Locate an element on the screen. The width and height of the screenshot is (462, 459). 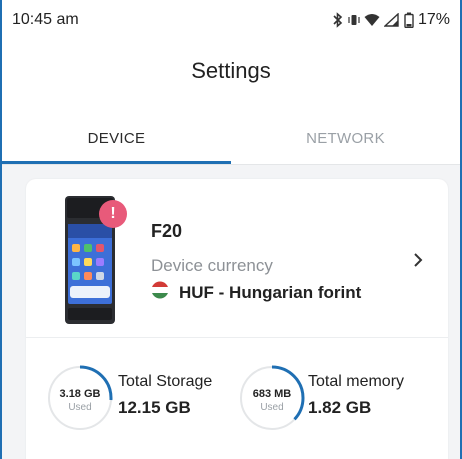
tab-device-label: DEVICE is located at coordinates (116, 138).